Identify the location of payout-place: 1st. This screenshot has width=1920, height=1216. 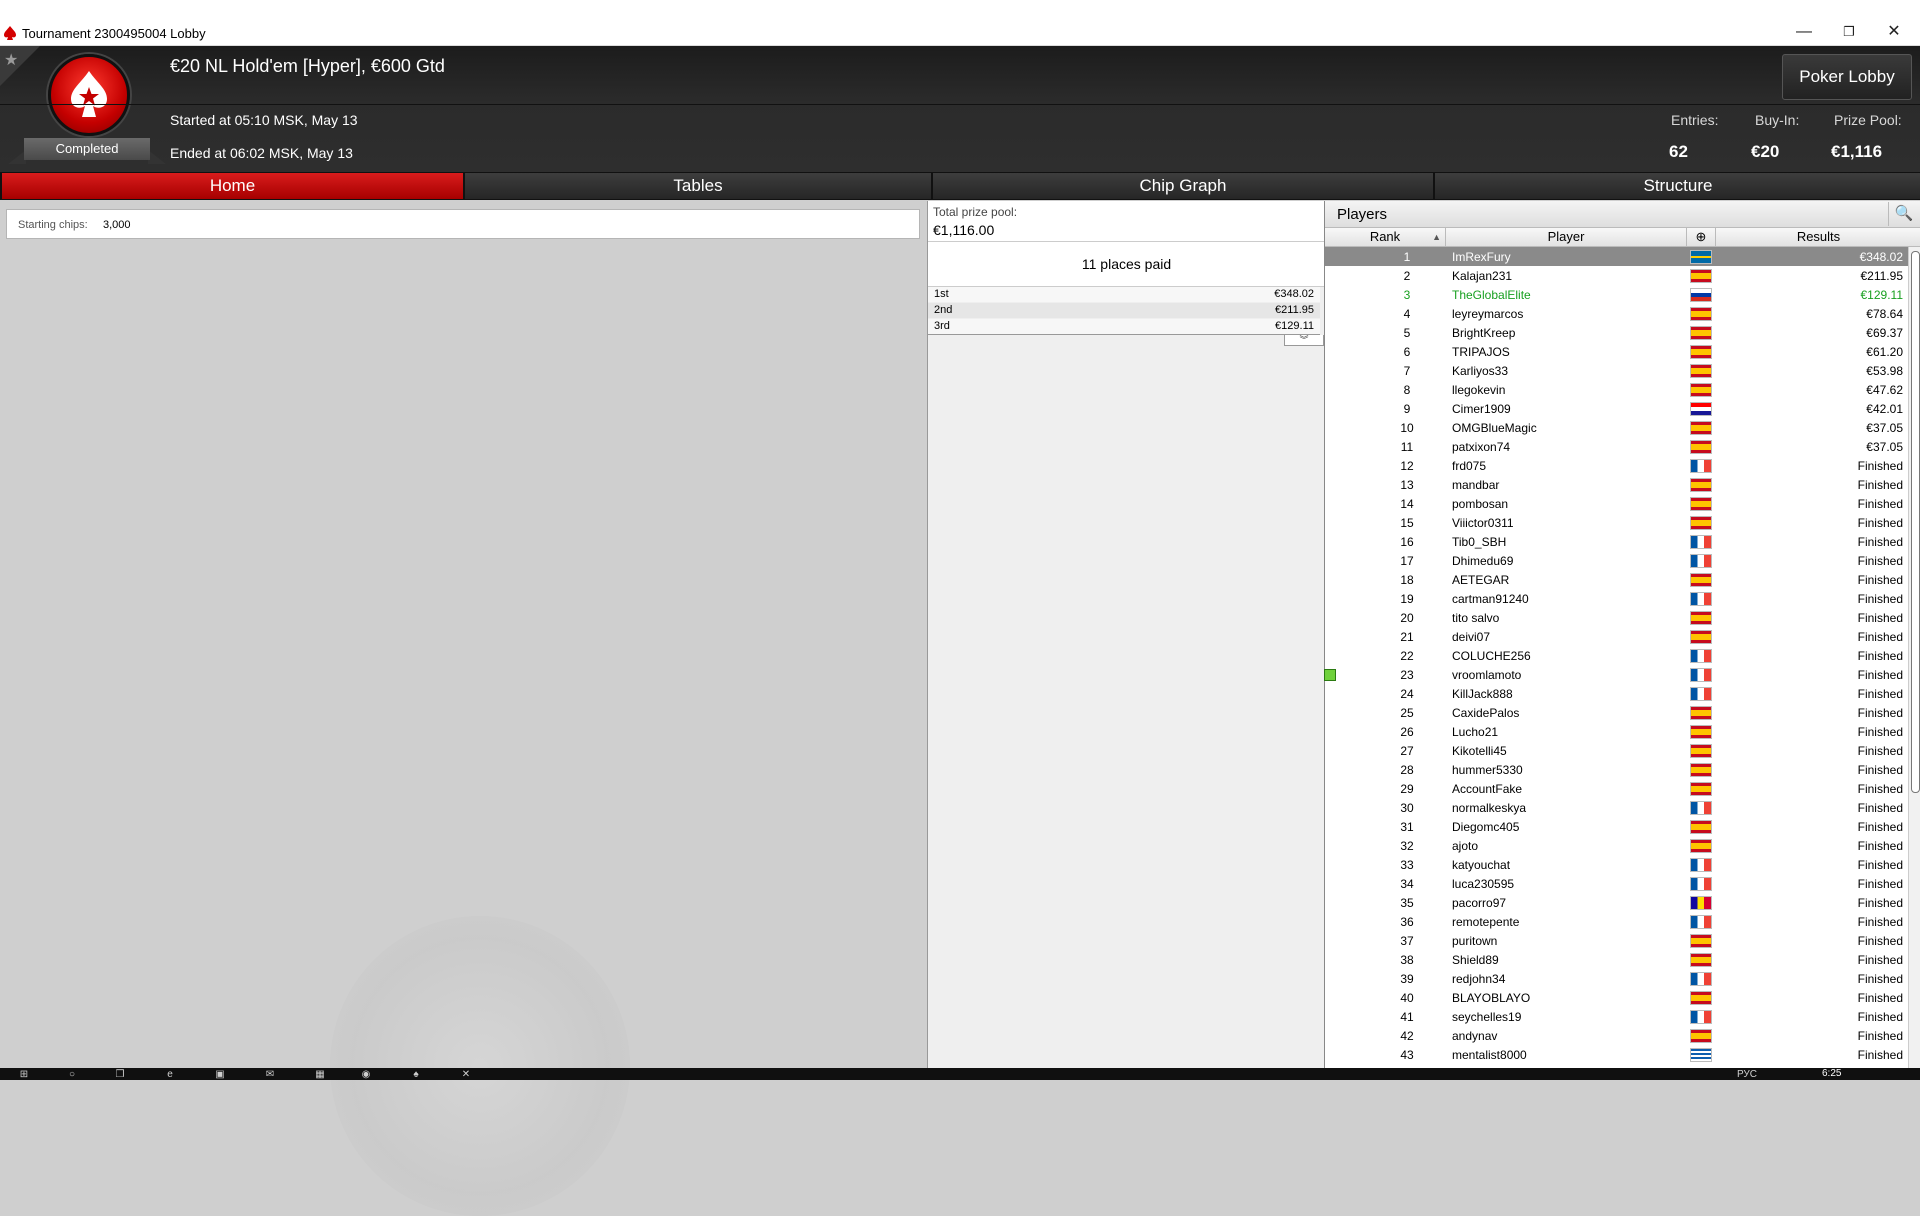
(941, 294).